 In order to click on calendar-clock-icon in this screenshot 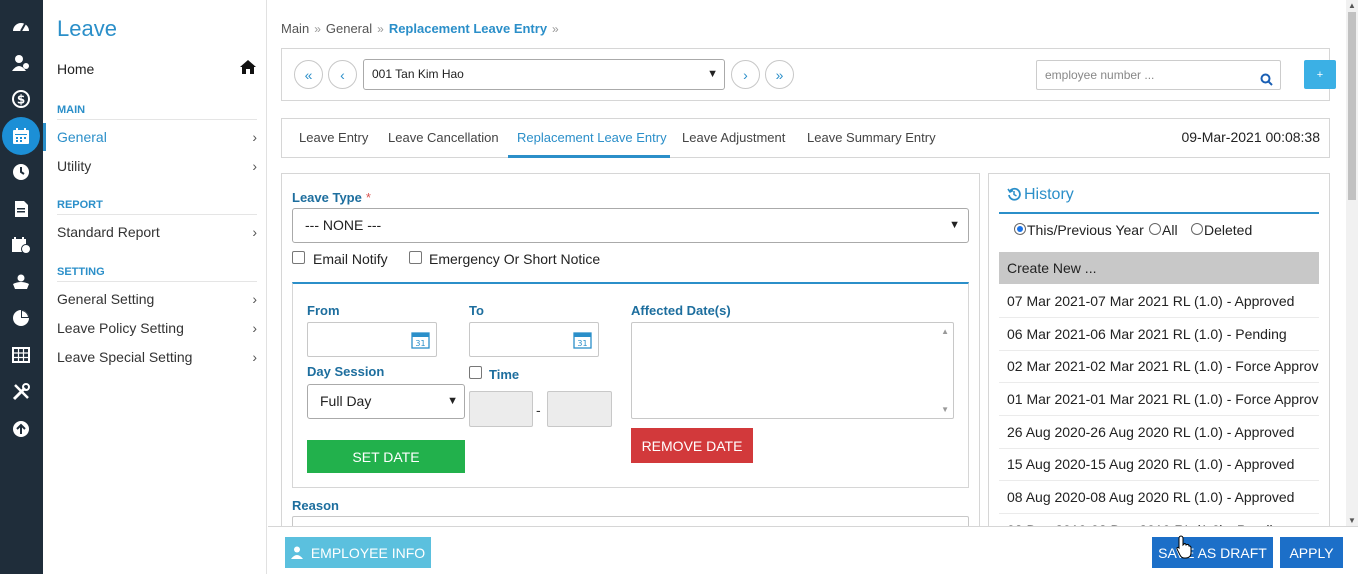, I will do `click(21, 245)`.